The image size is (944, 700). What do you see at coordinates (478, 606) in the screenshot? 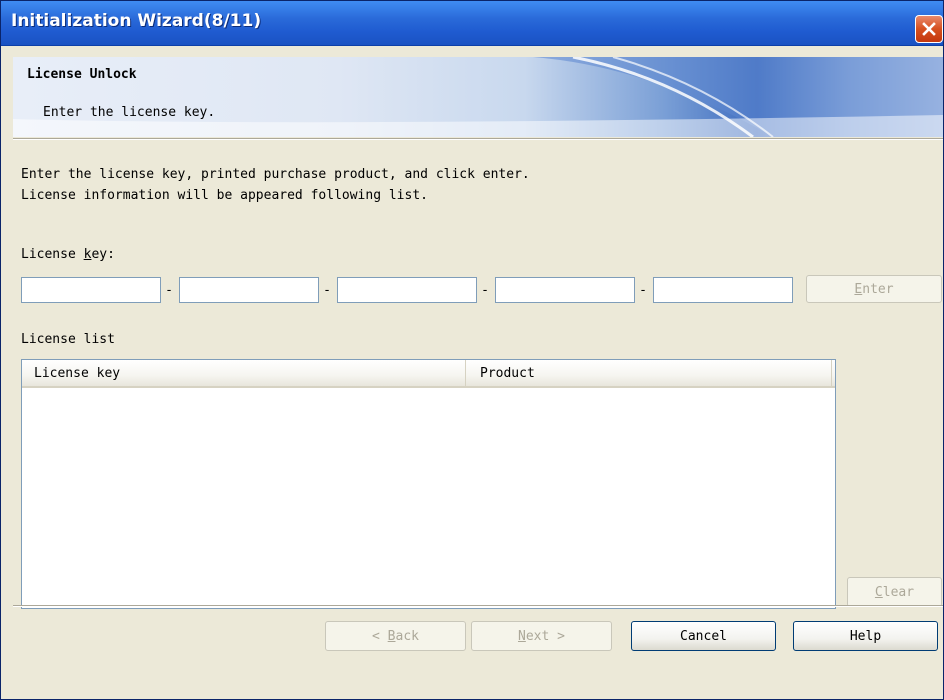
I see `footer-divider` at bounding box center [478, 606].